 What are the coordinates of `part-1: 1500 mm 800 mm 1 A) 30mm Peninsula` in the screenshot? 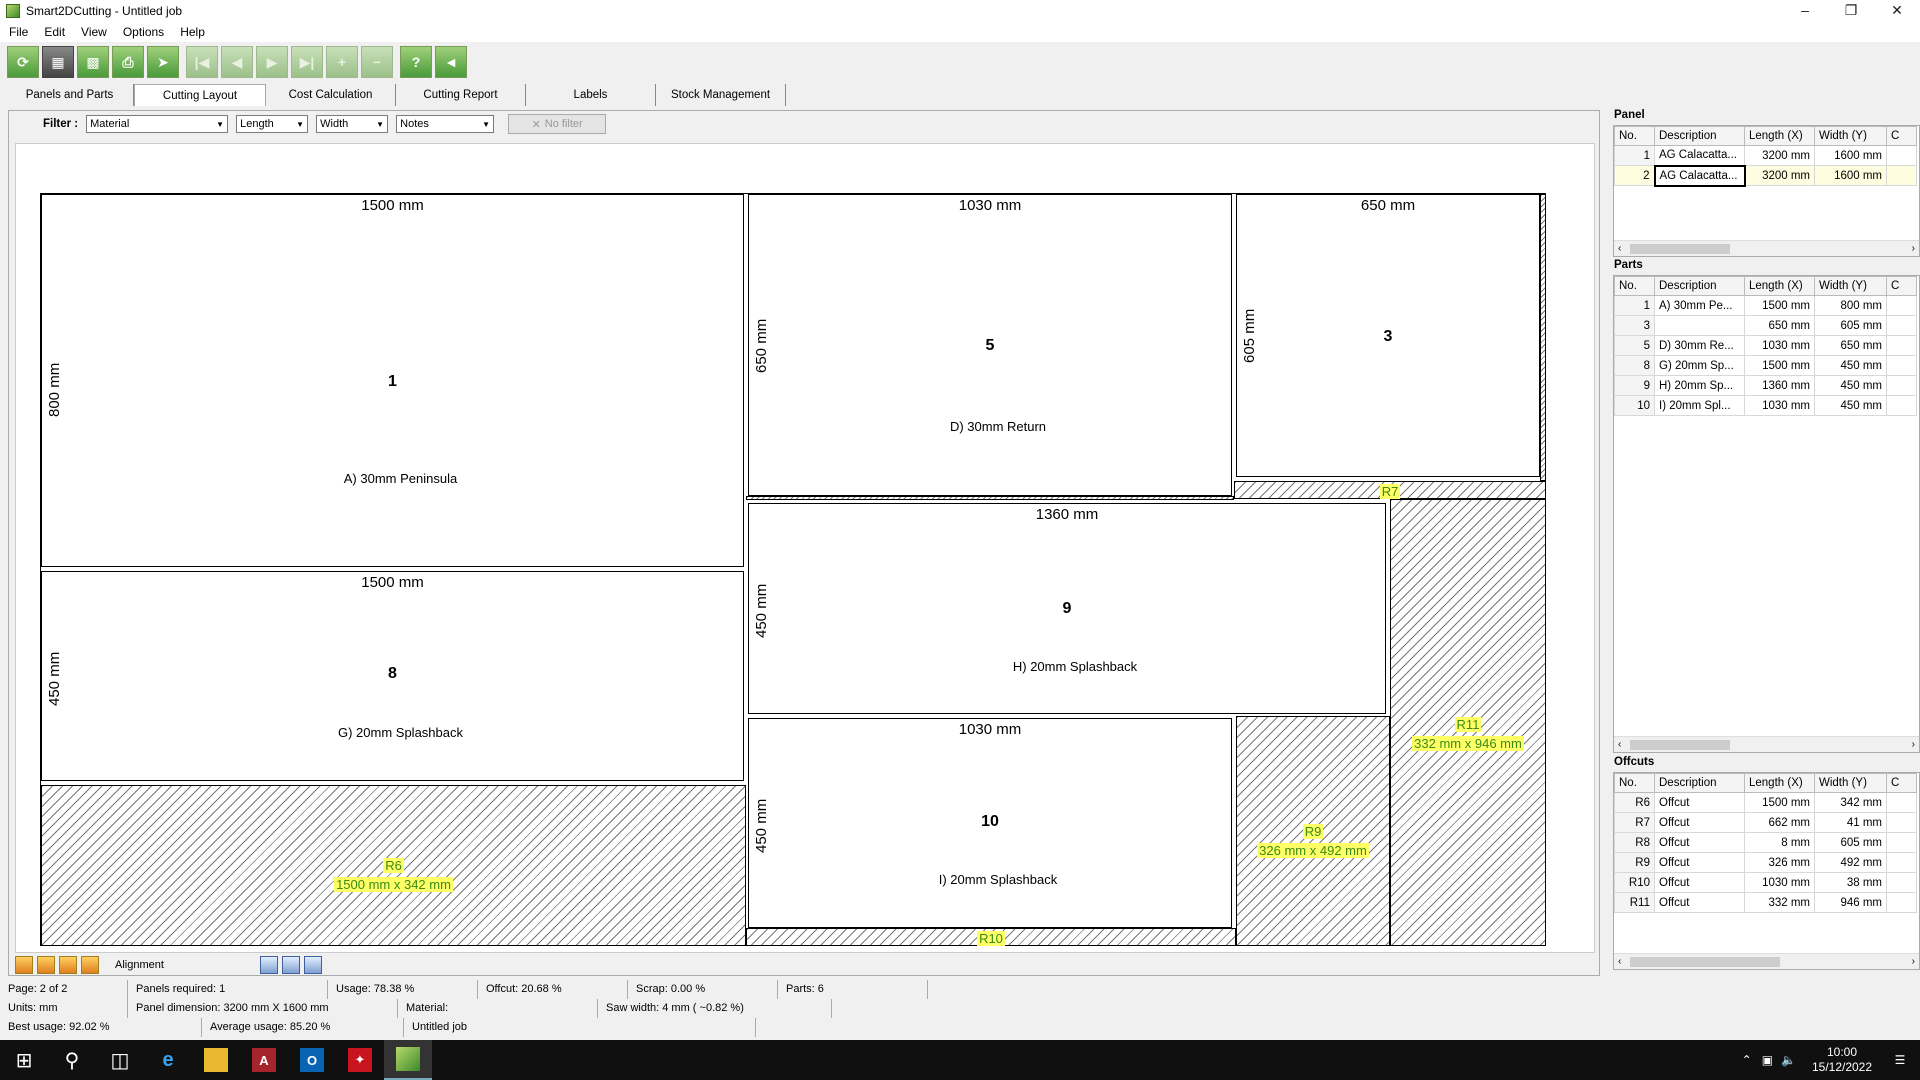 It's located at (392, 380).